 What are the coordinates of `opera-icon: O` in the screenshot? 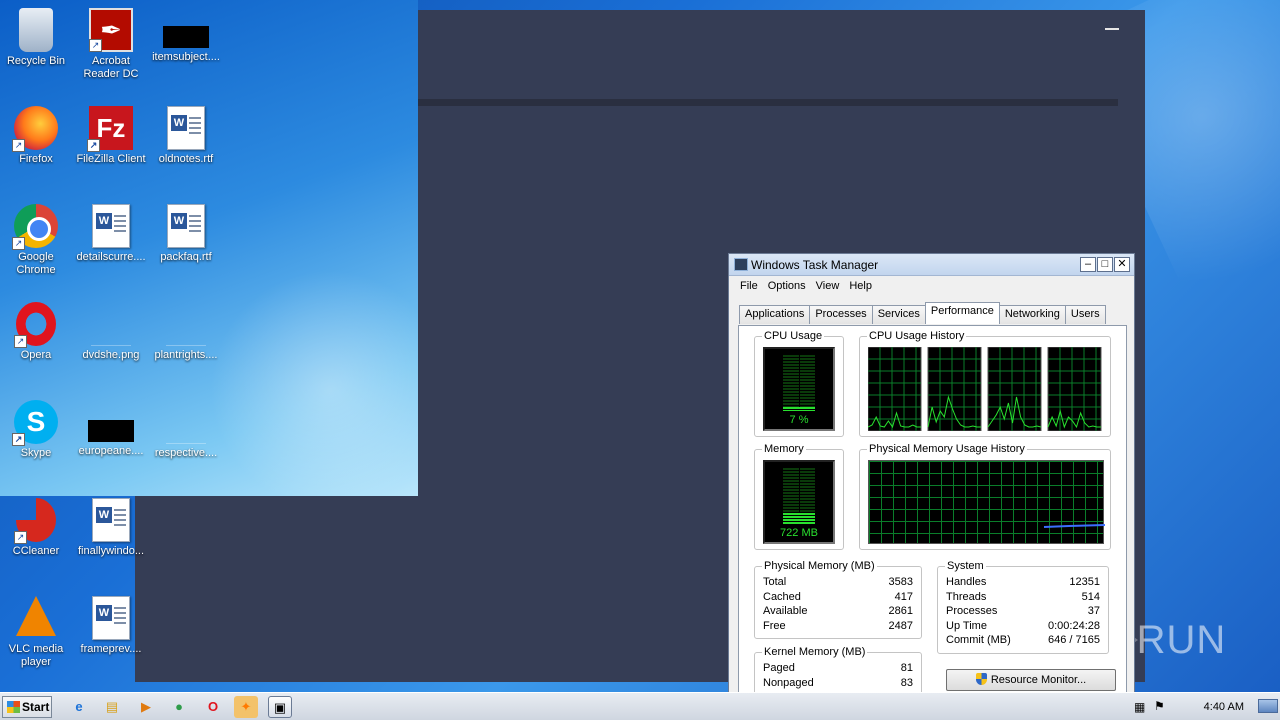 It's located at (213, 707).